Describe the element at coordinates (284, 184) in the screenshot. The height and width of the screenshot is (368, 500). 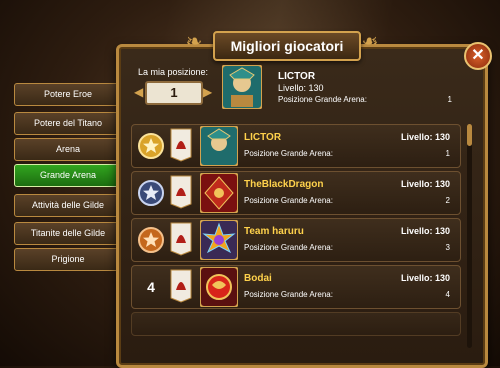
I see `player-name: TheBlackDragon` at that location.